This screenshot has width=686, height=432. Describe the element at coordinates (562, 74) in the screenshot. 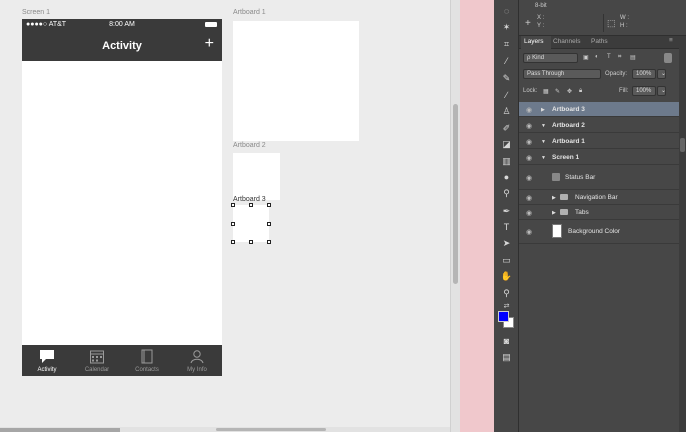

I see `blend-mode-select: Pass Through` at that location.